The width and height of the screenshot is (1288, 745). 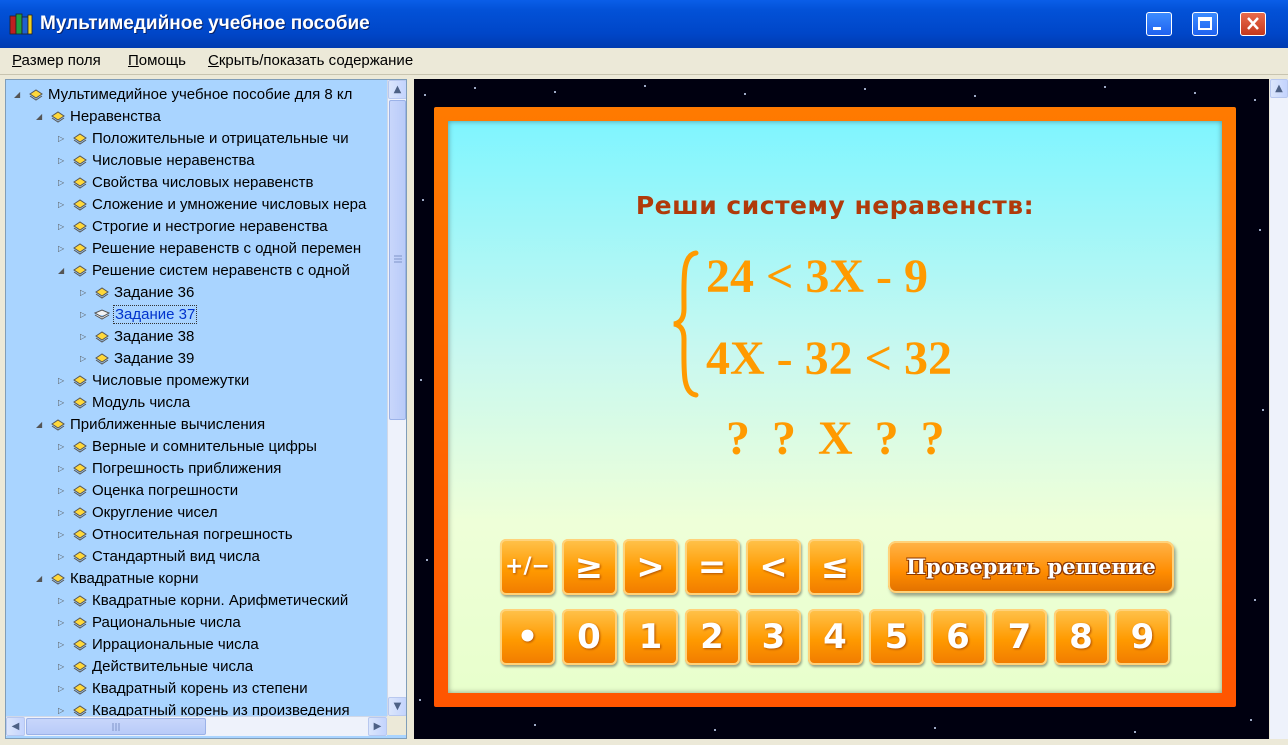 I want to click on vertical-scroll-thumb, so click(x=397, y=260).